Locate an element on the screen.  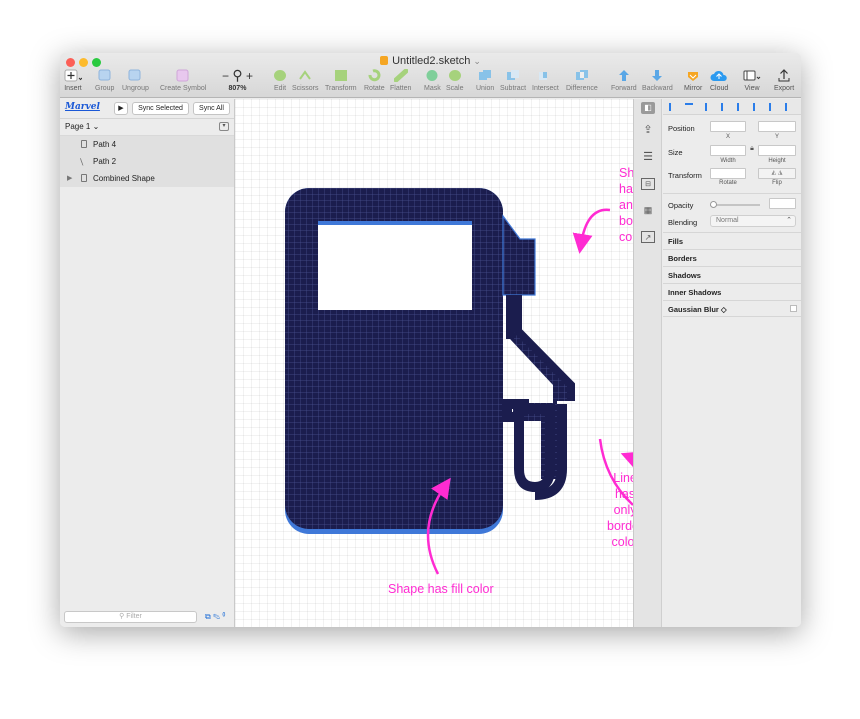
ungroup-button: Ungroup is located at coordinates (135, 80).